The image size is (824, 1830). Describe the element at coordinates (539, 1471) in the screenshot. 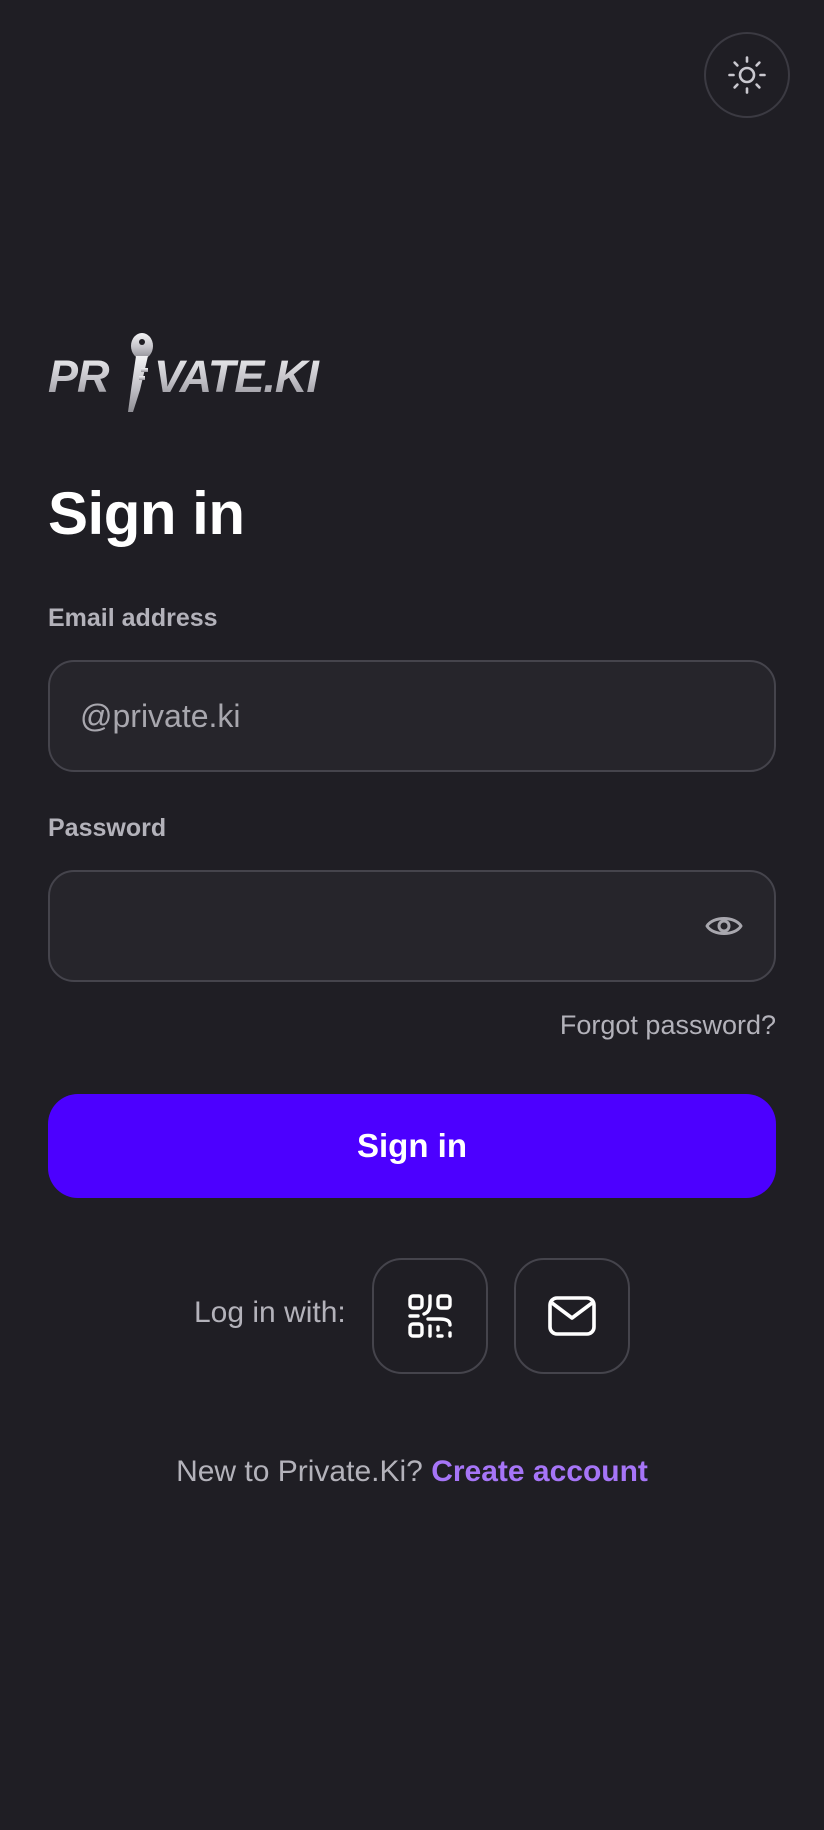

I see `create-account-link: Create account` at that location.